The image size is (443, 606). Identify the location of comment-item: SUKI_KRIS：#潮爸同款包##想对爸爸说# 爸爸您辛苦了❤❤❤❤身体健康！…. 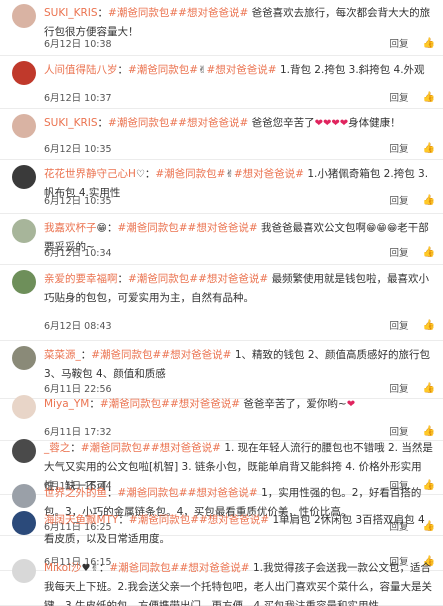
(221, 135).